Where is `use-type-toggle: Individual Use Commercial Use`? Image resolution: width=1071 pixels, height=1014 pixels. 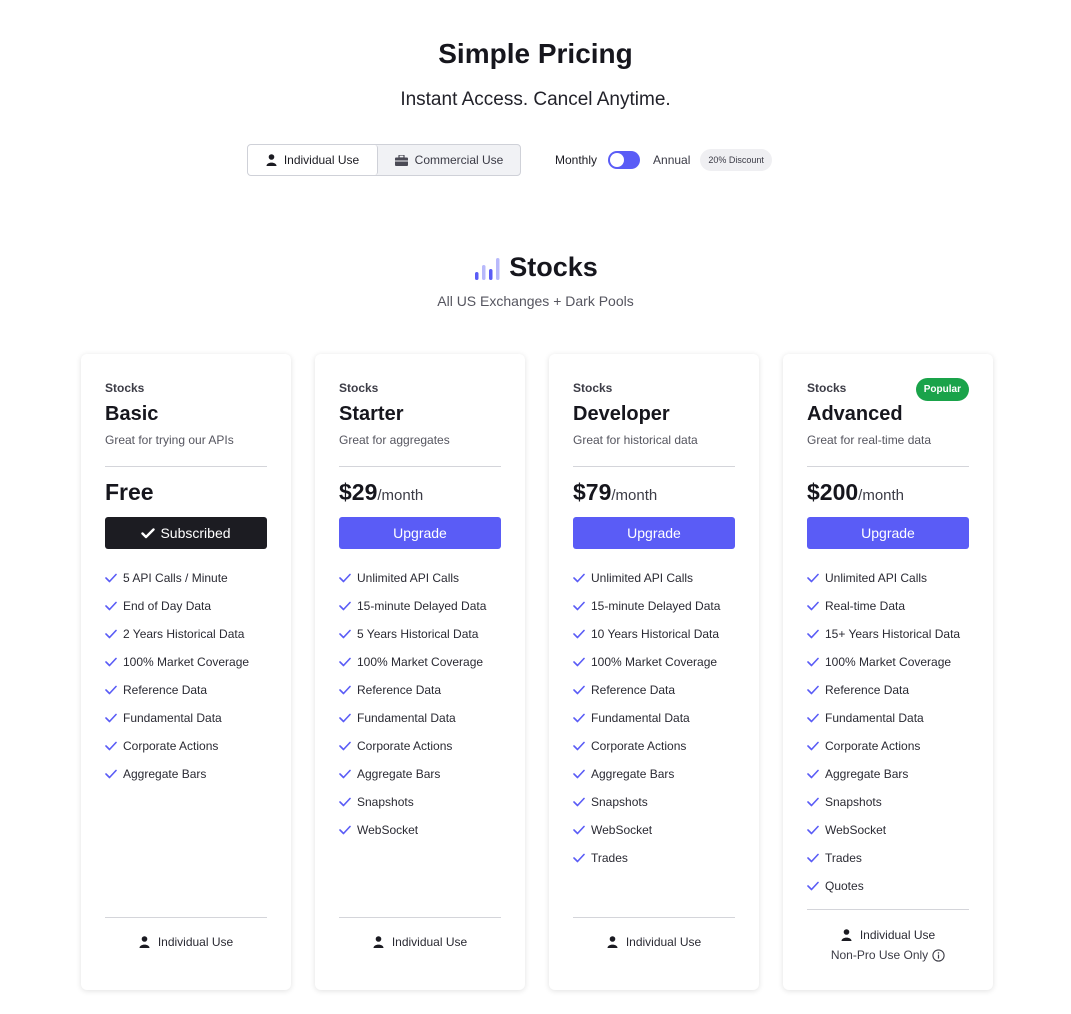 use-type-toggle: Individual Use Commercial Use is located at coordinates (384, 160).